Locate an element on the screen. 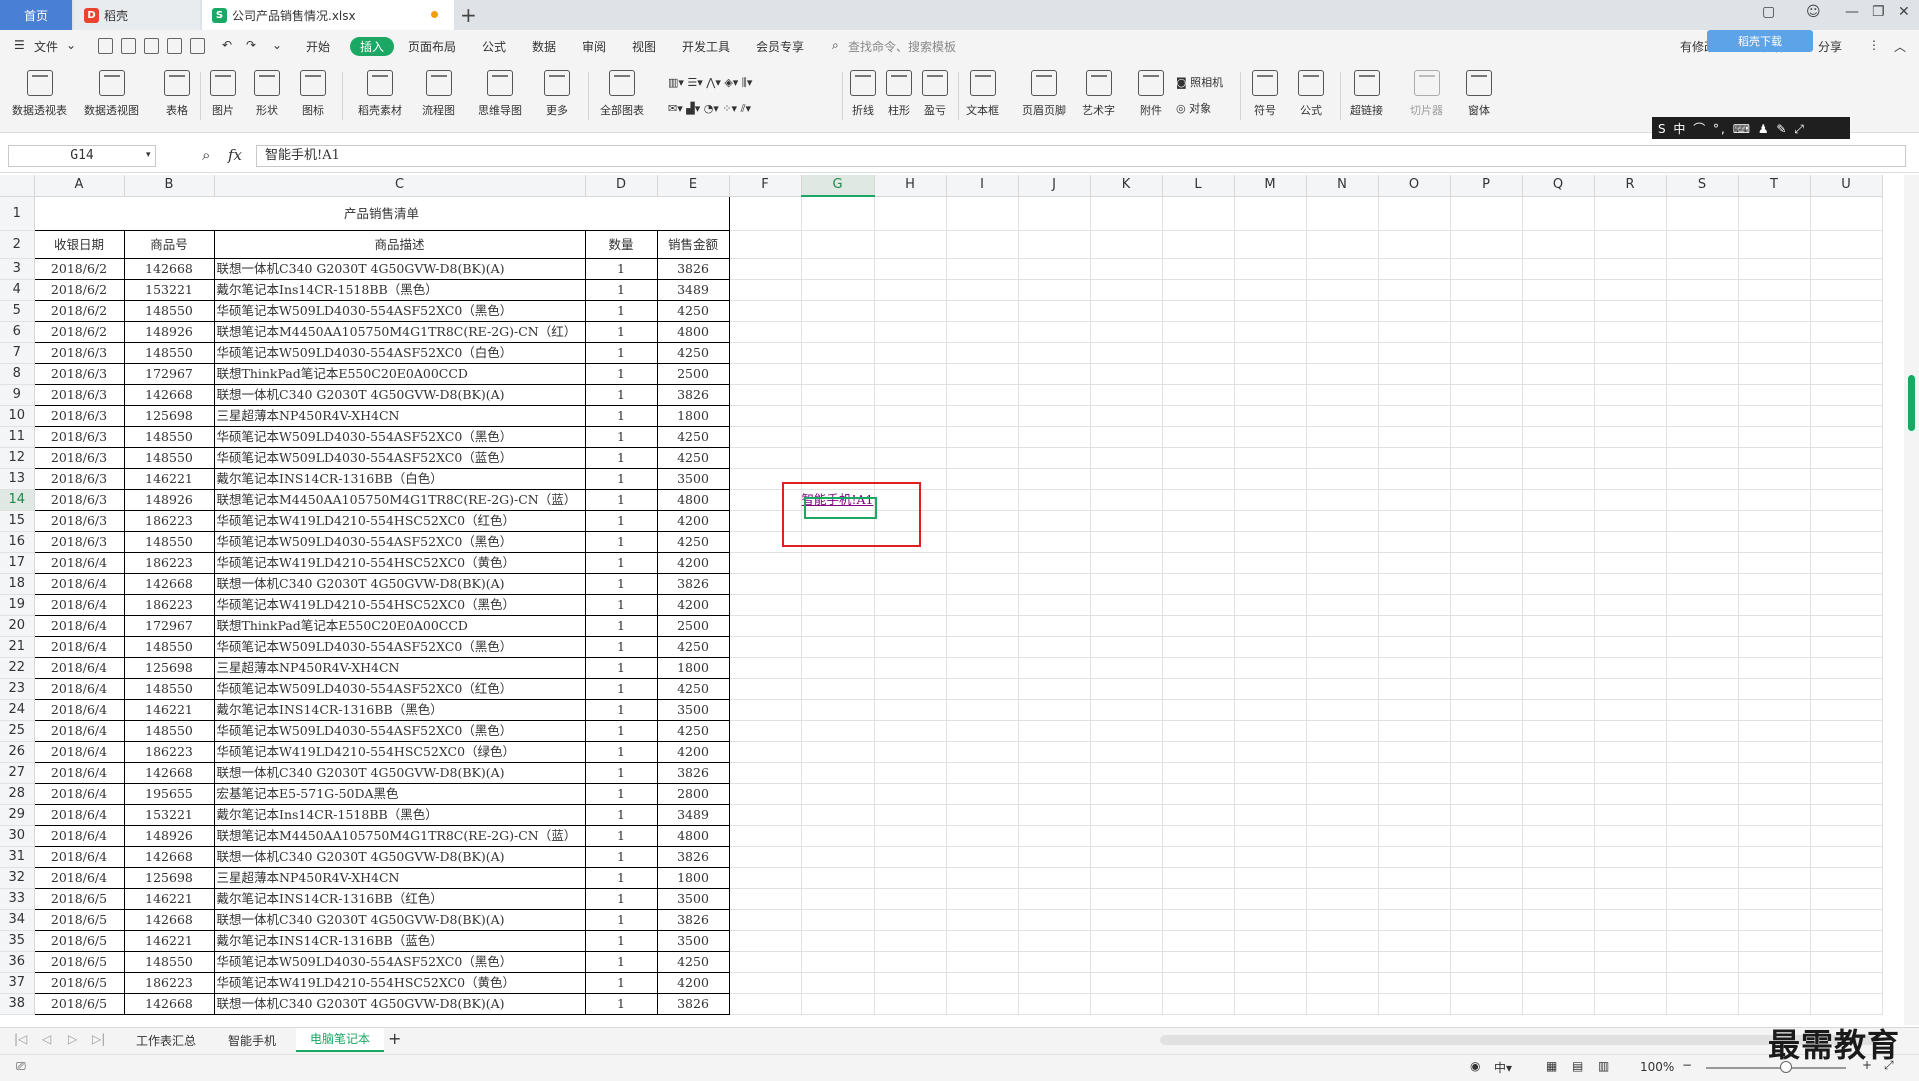 This screenshot has width=1919, height=1081. menu-data: 数据 is located at coordinates (544, 46).